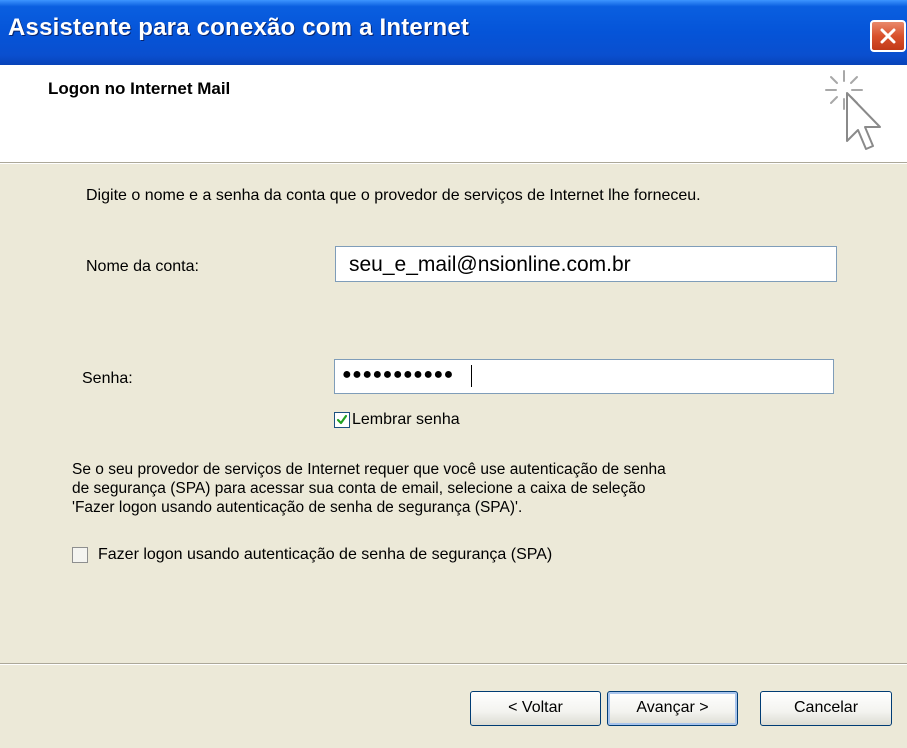 The image size is (907, 748). Describe the element at coordinates (139, 88) in the screenshot. I see `page-title: Logon no Internet Mail` at that location.